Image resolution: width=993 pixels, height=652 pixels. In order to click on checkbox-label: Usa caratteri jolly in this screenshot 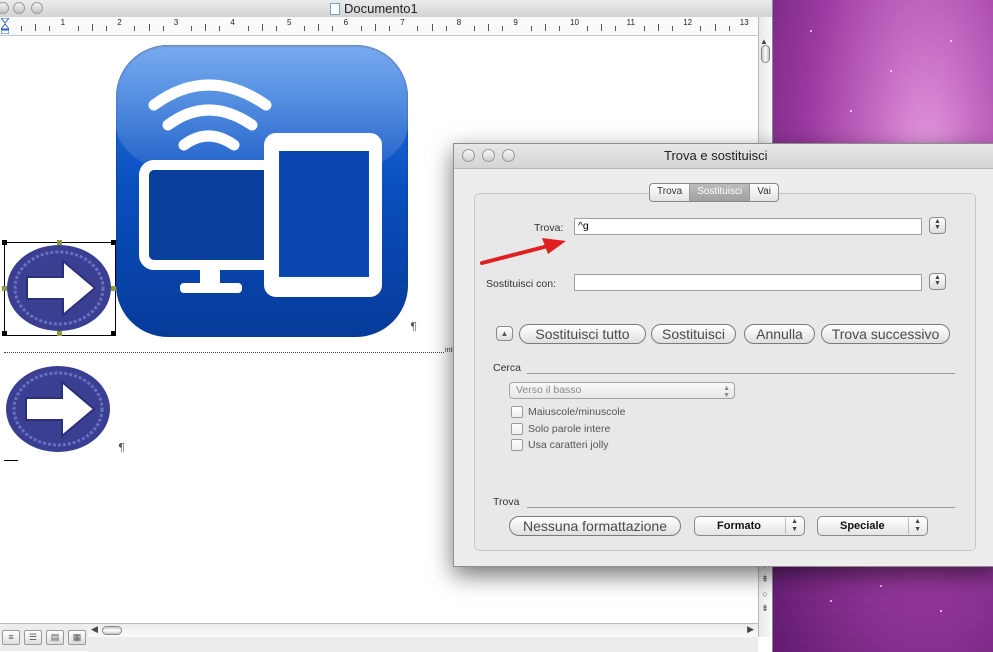, I will do `click(568, 445)`.